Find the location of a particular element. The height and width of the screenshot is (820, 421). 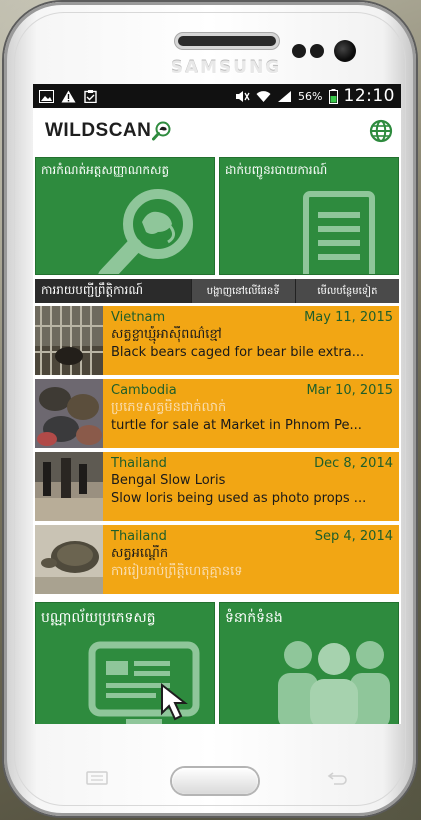

earpiece-speaker is located at coordinates (227, 41).